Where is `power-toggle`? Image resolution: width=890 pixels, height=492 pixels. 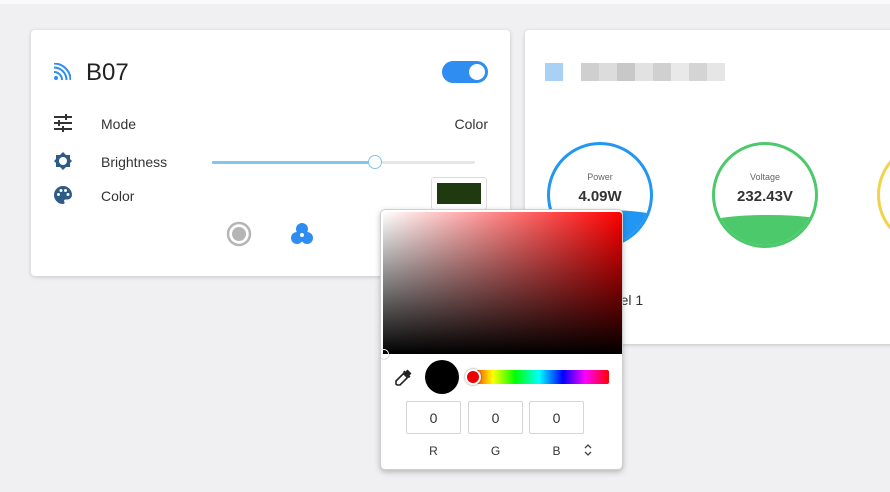
power-toggle is located at coordinates (465, 72).